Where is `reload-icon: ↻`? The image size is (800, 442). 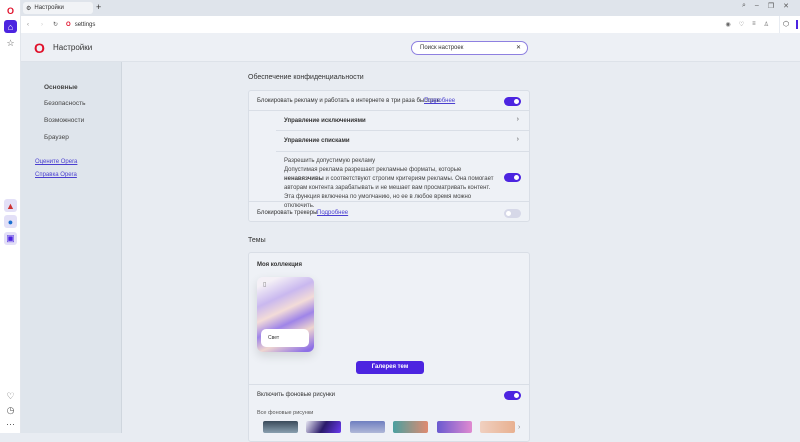 reload-icon: ↻ is located at coordinates (55, 24).